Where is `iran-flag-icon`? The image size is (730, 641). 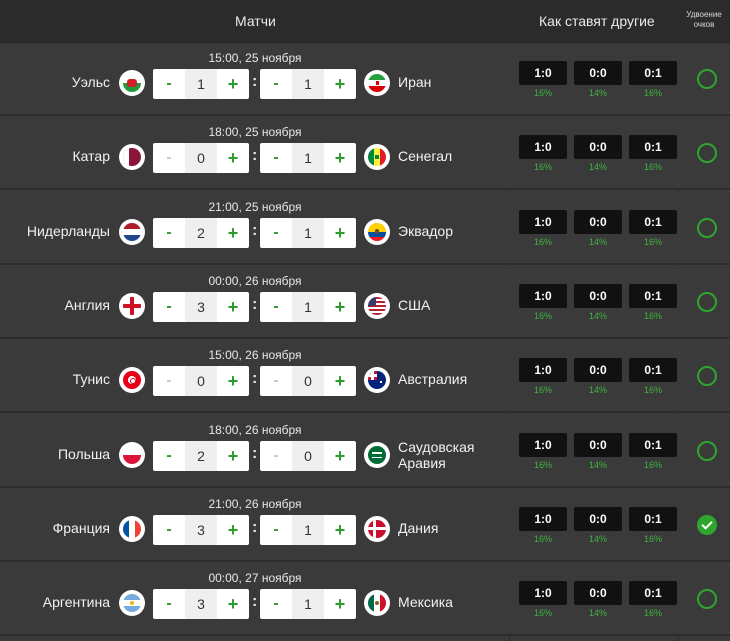 iran-flag-icon is located at coordinates (377, 83).